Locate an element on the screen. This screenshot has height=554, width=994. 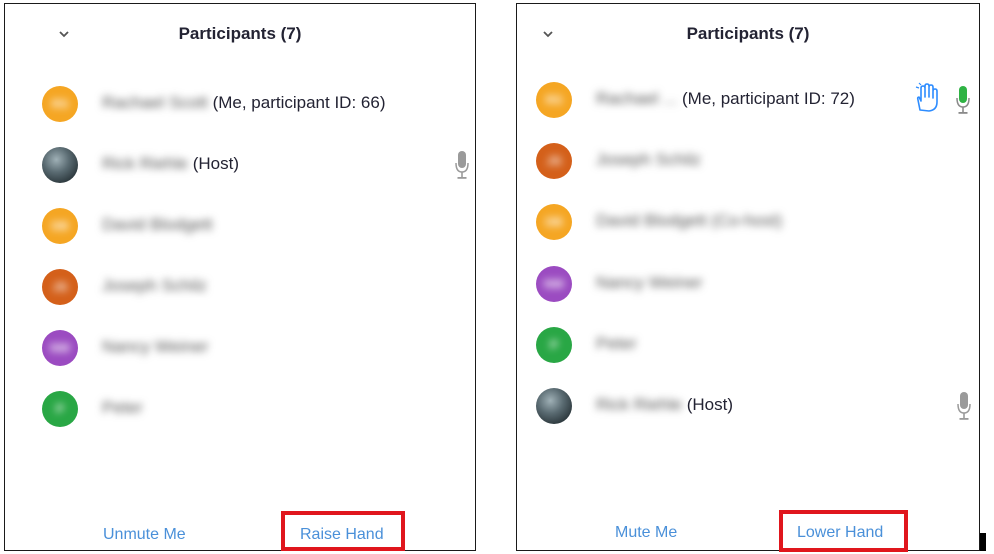
raised-hand-icon is located at coordinates (926, 97).